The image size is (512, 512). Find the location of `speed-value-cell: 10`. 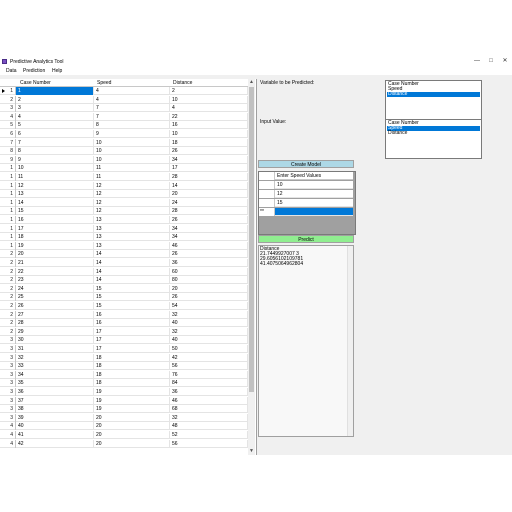

speed-value-cell: 10 is located at coordinates (314, 185).